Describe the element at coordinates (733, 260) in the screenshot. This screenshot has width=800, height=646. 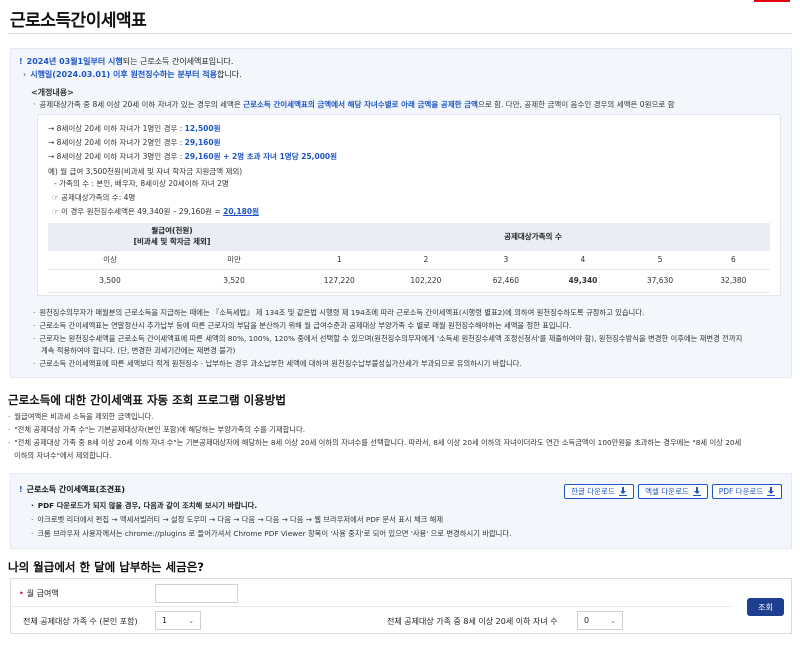
I see `table-subheader: 6` at that location.